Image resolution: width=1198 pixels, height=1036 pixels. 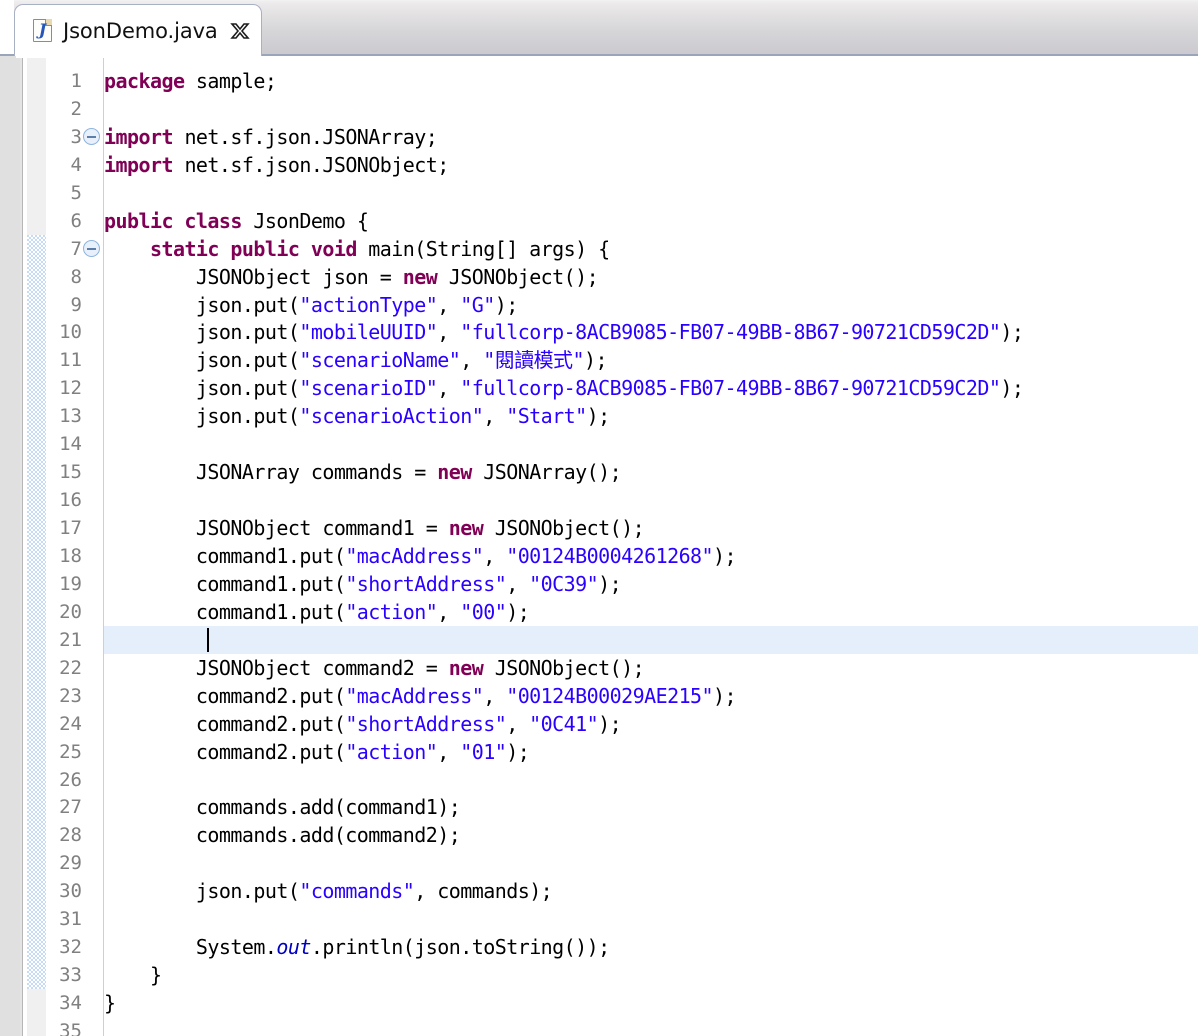 I want to click on code-token: "scenarioAction", so click(x=391, y=416).